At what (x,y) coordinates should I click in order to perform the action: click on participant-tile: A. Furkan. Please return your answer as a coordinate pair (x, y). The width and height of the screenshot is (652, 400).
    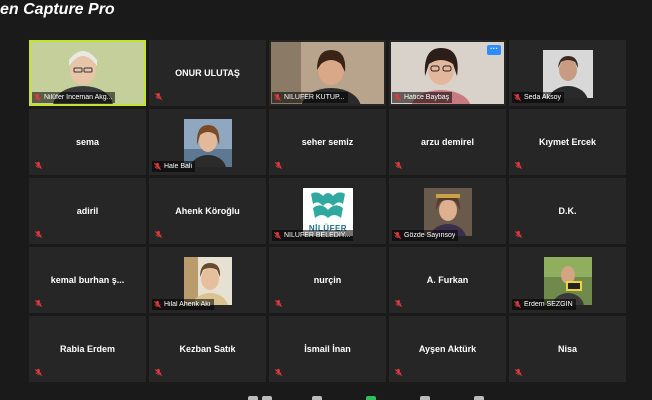
    Looking at the image, I should click on (447, 280).